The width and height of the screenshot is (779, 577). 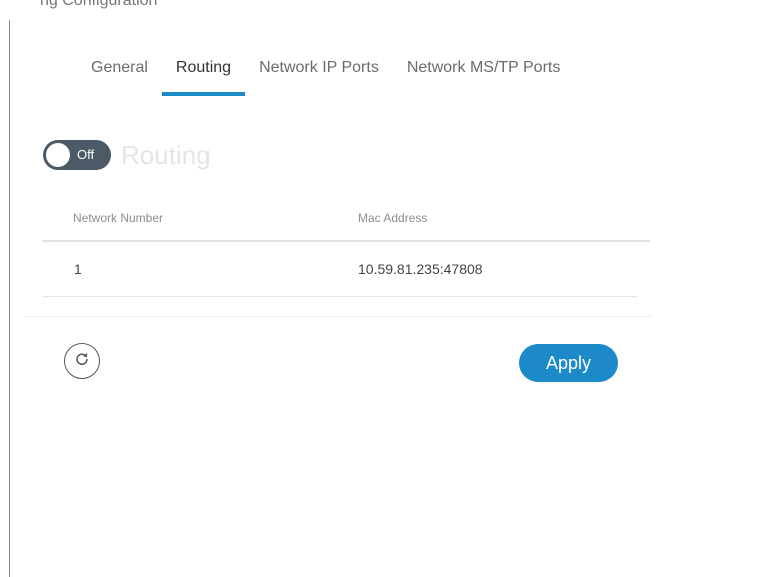 I want to click on tab-general: General, so click(x=119, y=71).